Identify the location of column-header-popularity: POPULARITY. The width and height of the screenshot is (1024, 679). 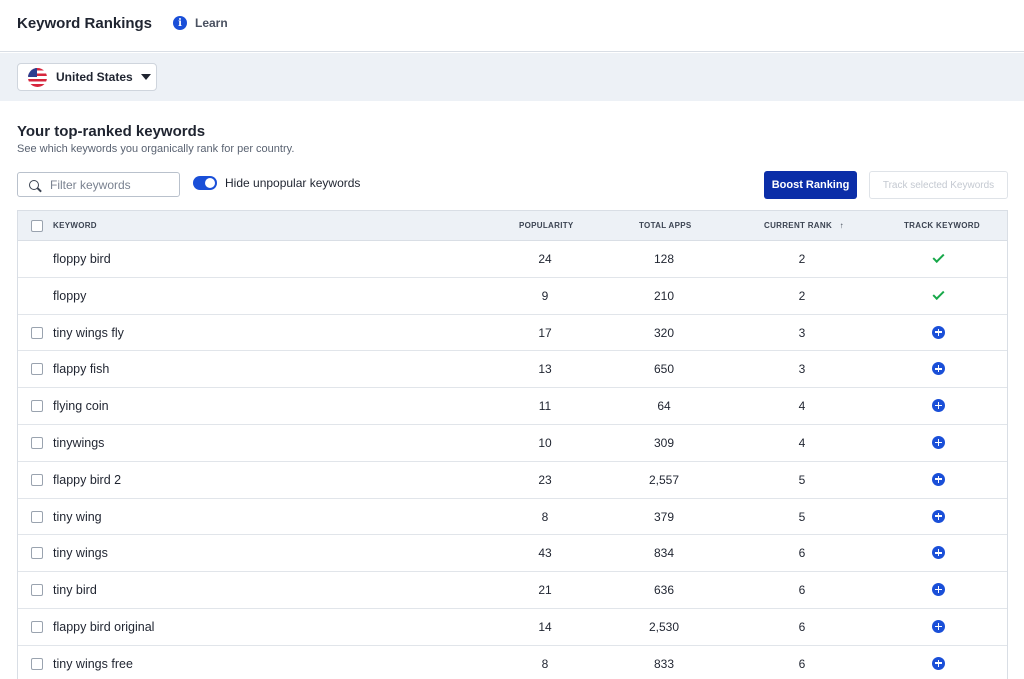
(546, 225).